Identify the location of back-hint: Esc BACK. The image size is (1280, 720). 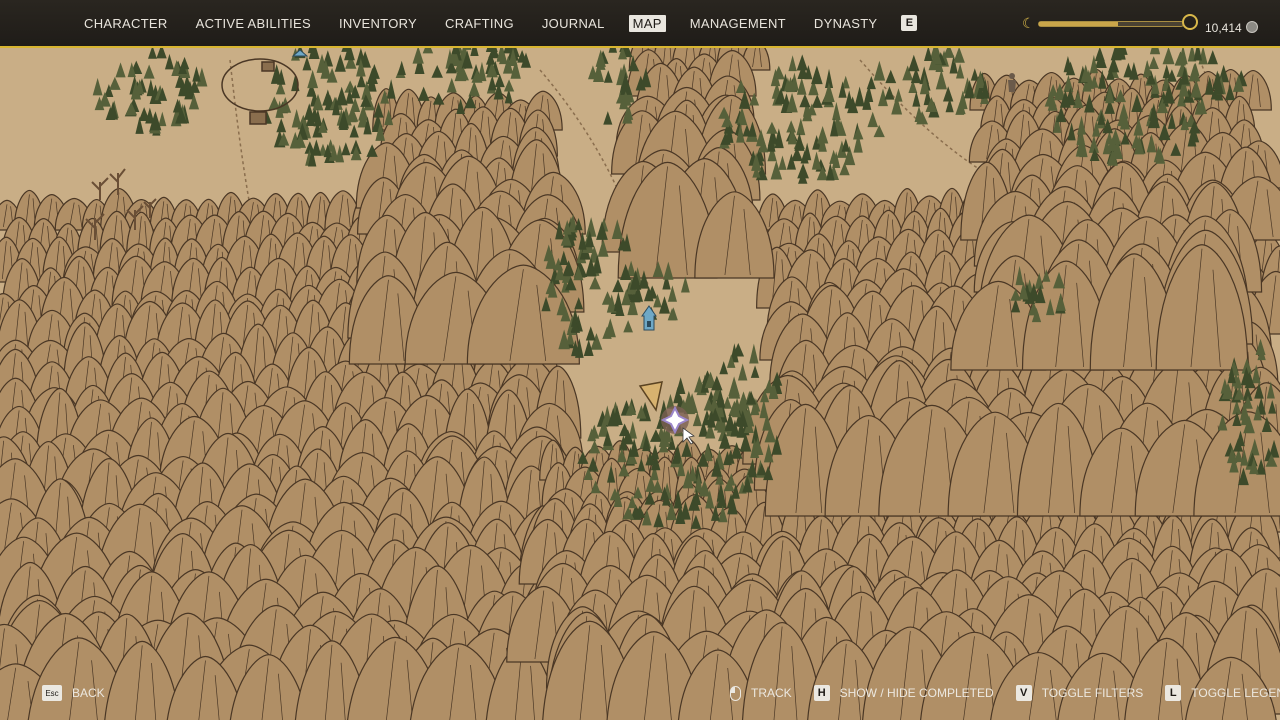
(73, 693).